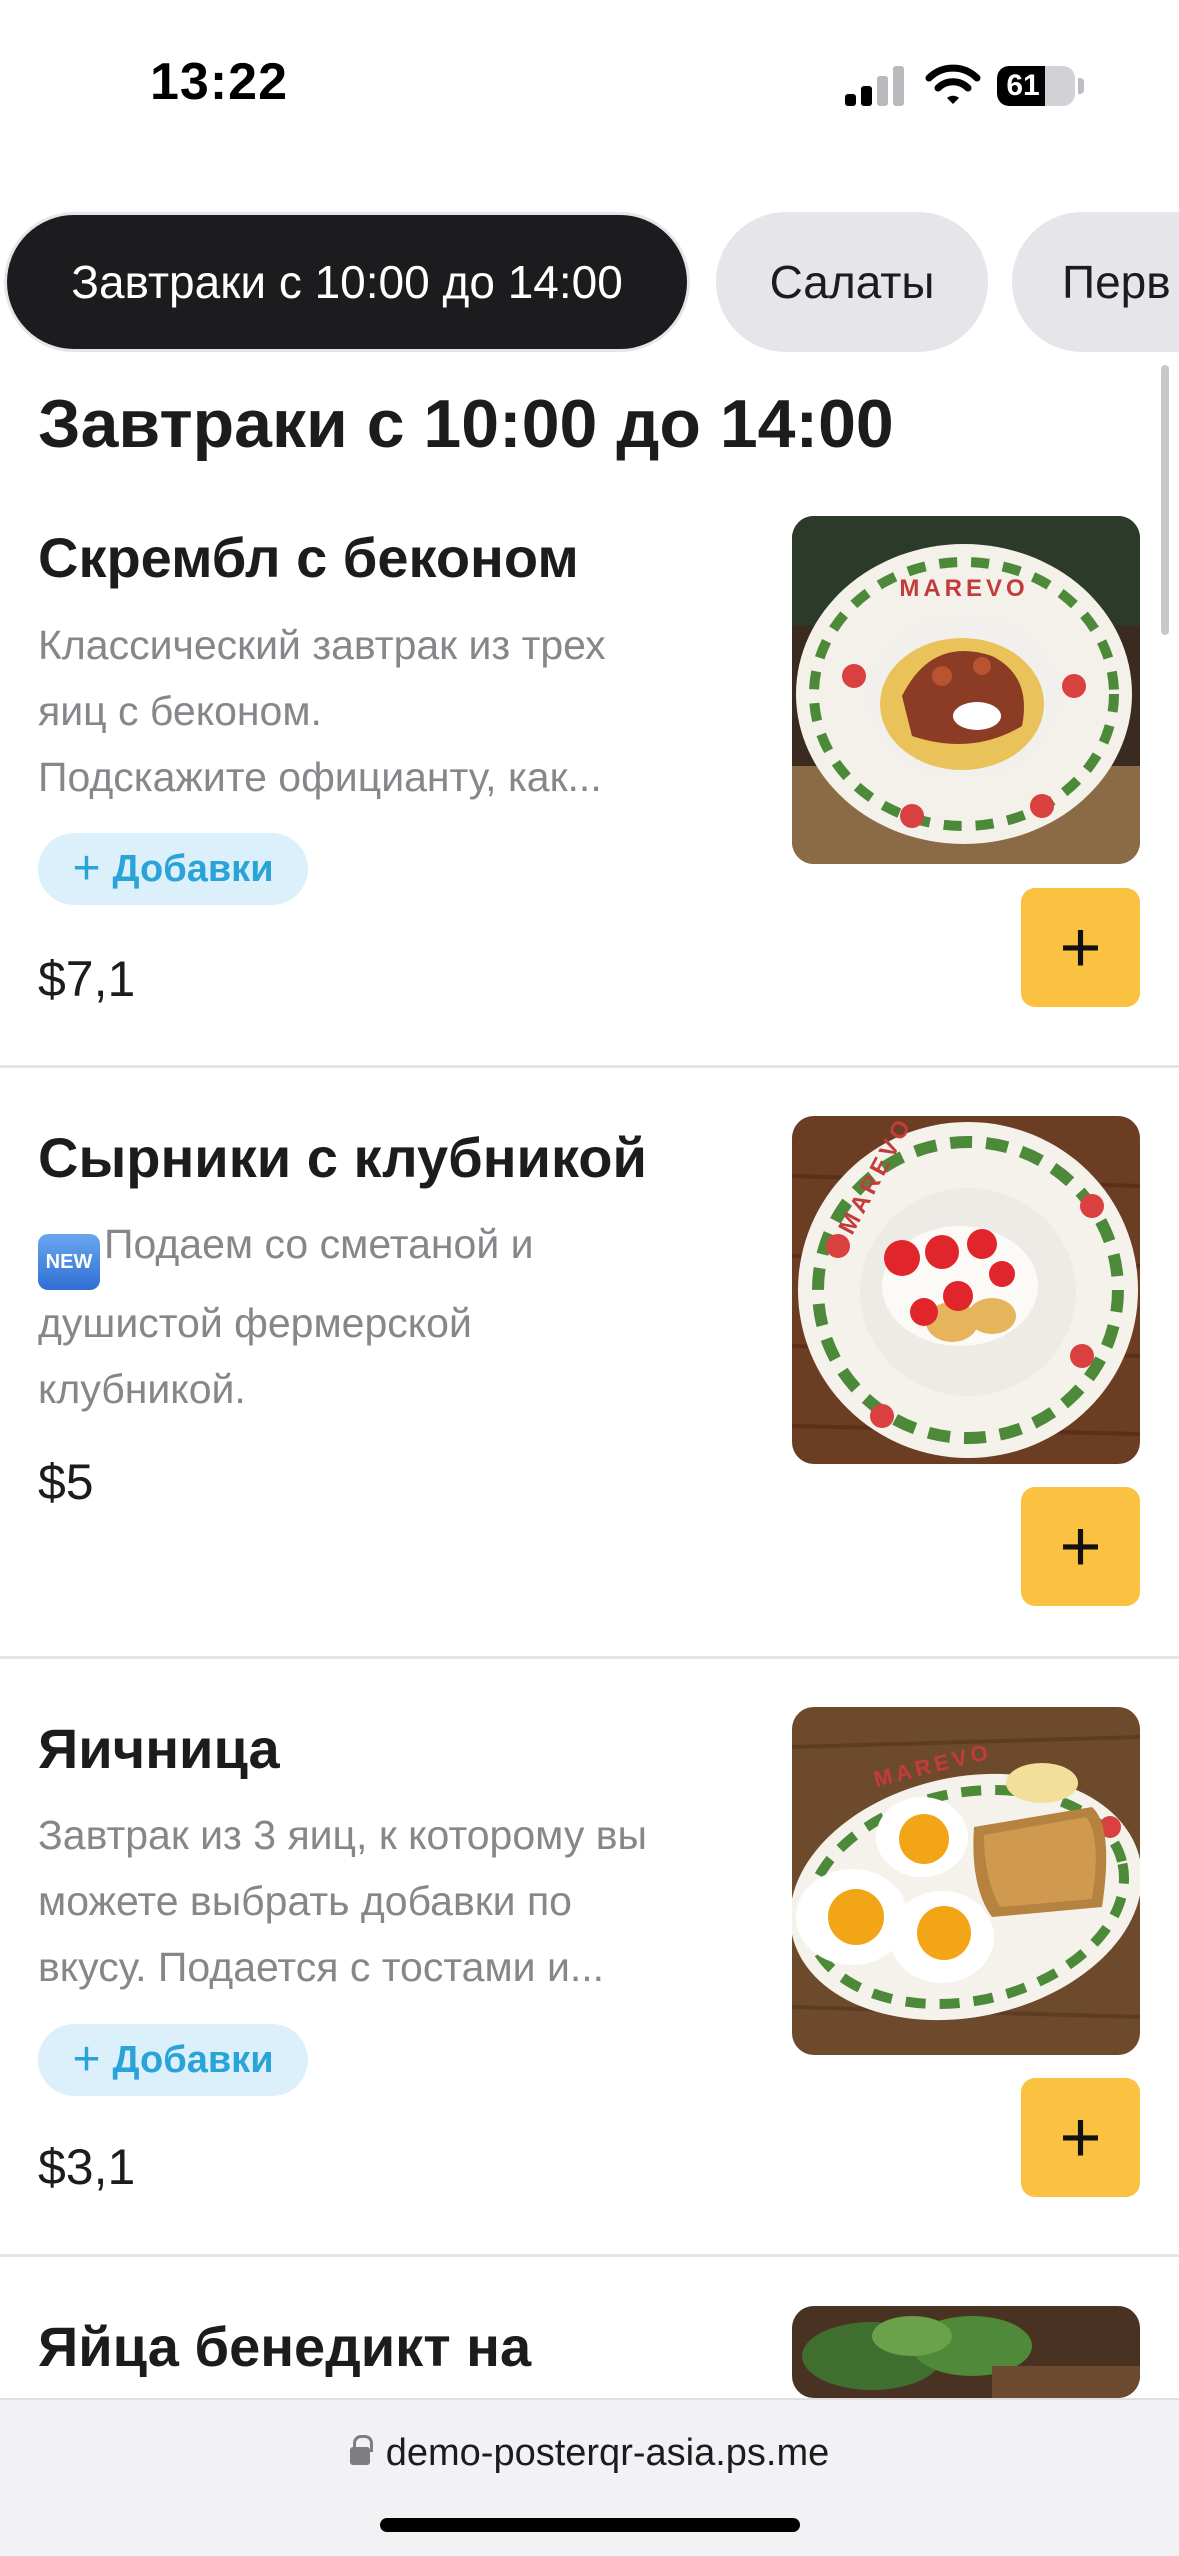 This screenshot has height=2556, width=1179. Describe the element at coordinates (180, 711) in the screenshot. I see `item-description-line: яиц с беконом.` at that location.